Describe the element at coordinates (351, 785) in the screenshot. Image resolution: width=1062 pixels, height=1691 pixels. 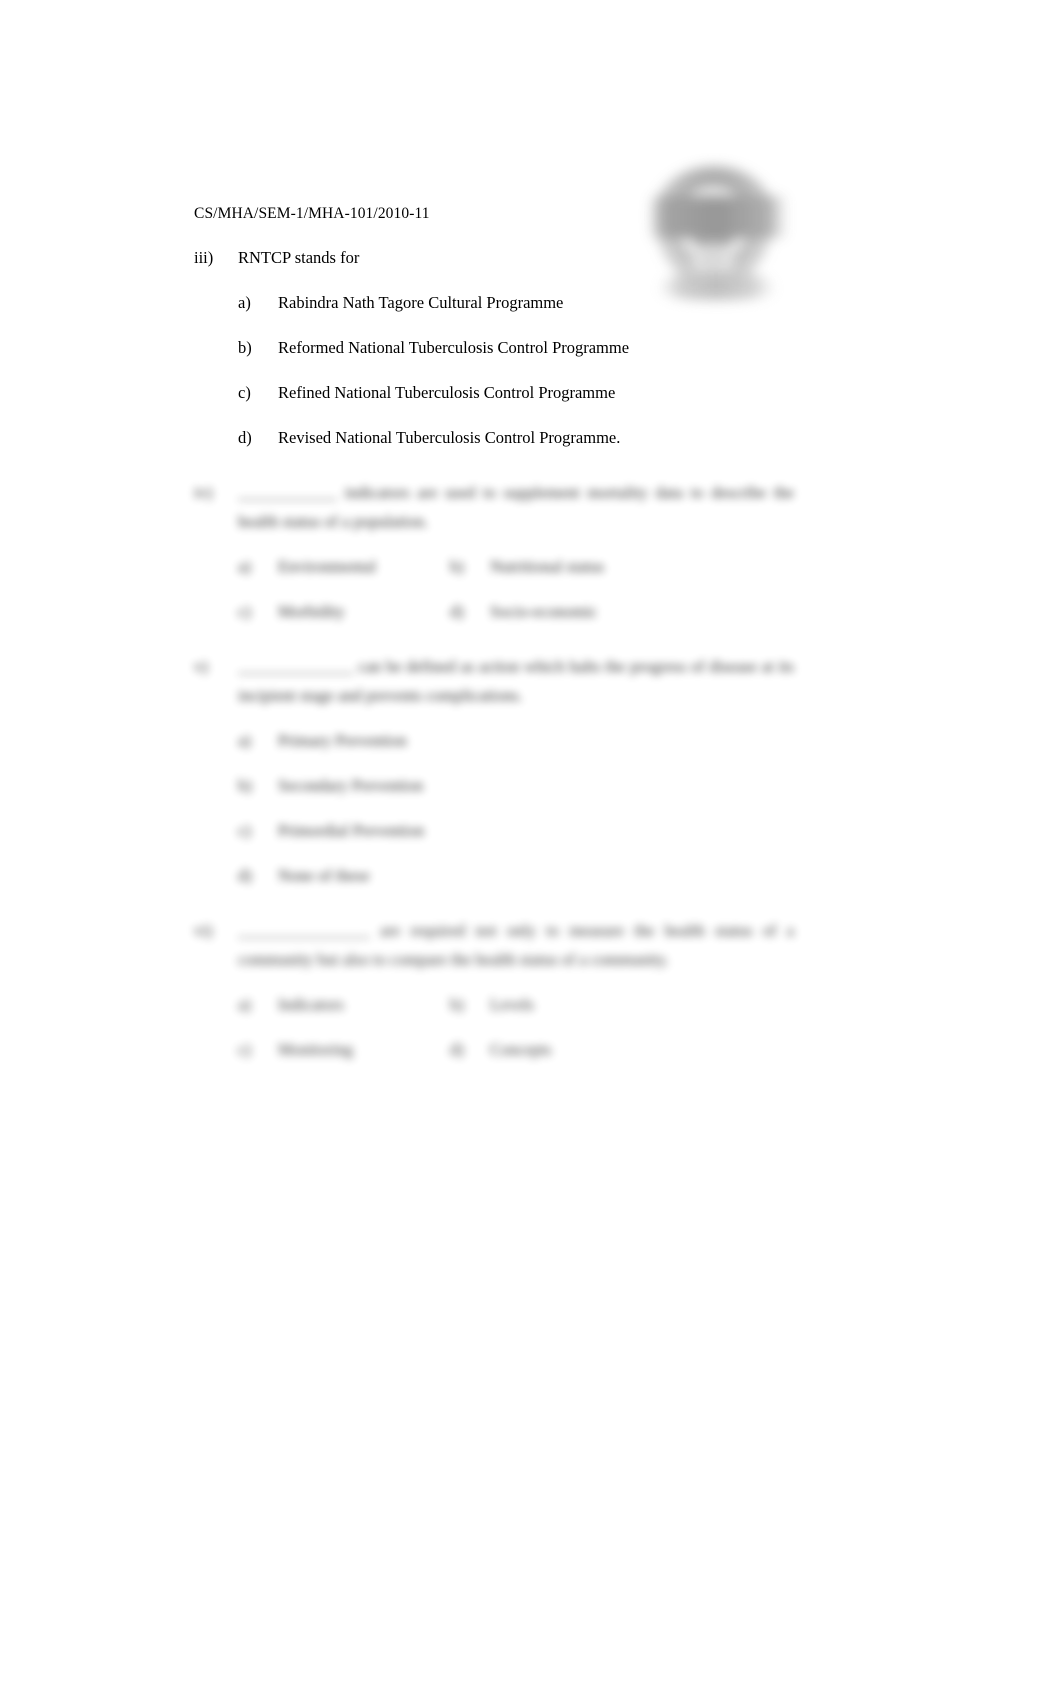
I see `option-text: Secondary Prevention` at that location.